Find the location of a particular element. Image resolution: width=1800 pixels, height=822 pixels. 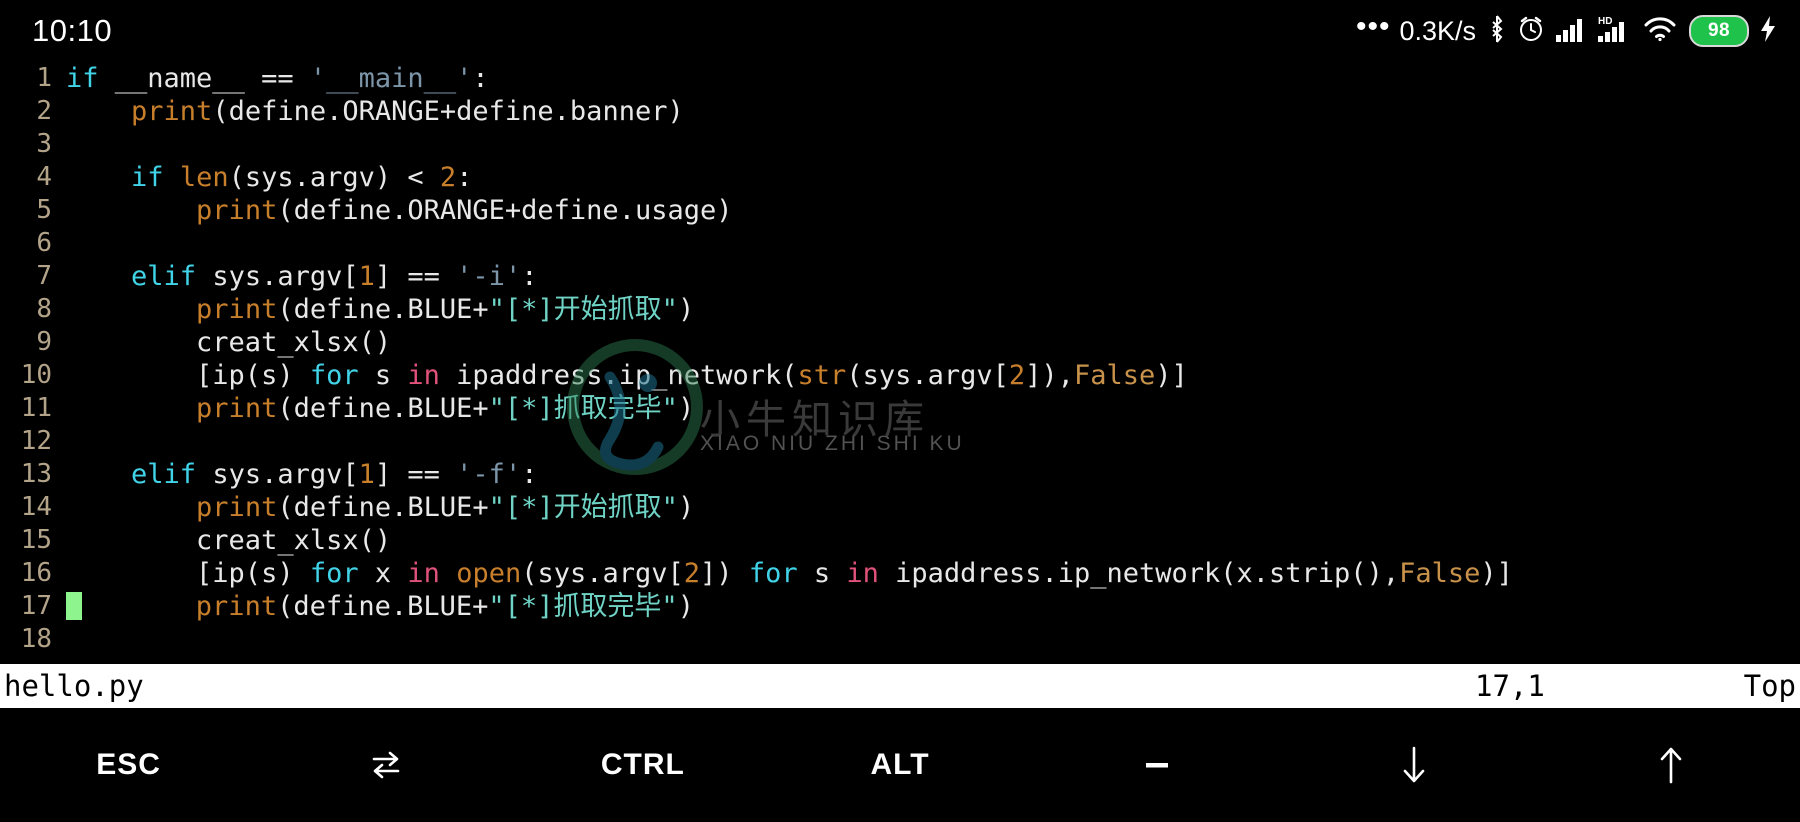

arrow-up-icon is located at coordinates (1671, 765).